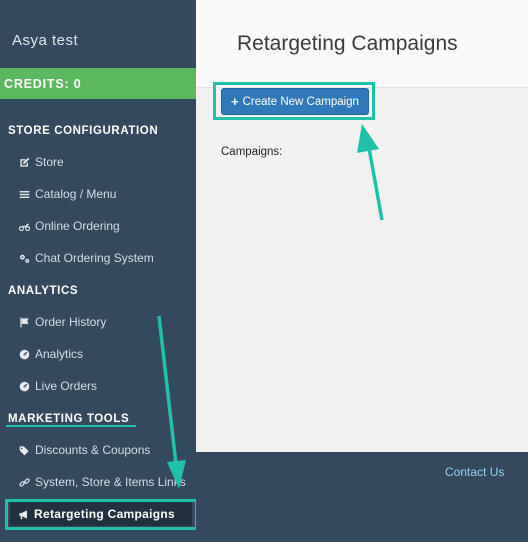 This screenshot has width=528, height=542. What do you see at coordinates (83, 131) in the screenshot?
I see `section-store-configuration: STORE CONFIGURATION` at bounding box center [83, 131].